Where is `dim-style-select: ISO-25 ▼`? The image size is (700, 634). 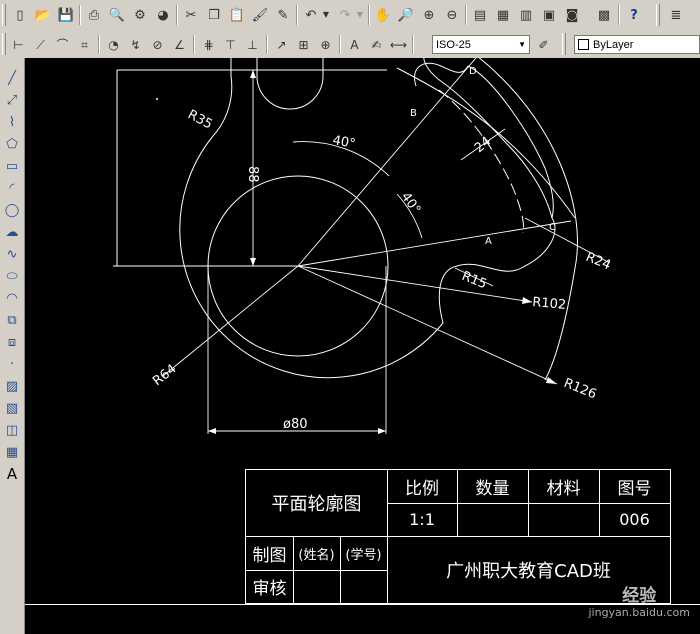
dim-style-select: ISO-25 ▼ is located at coordinates (481, 44).